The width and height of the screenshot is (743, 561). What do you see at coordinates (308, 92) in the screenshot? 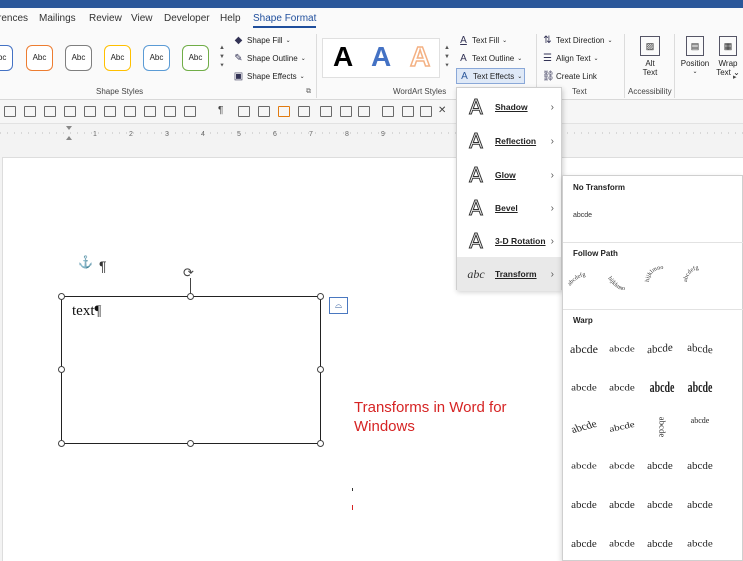
I see `dialog-launcher-icon: ⧉` at bounding box center [308, 92].